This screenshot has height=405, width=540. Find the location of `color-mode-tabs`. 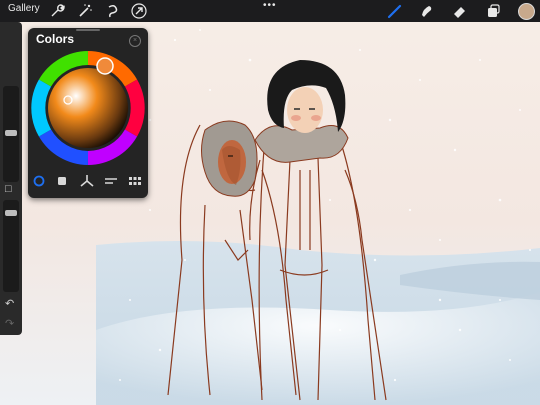

color-mode-tabs is located at coordinates (88, 182).